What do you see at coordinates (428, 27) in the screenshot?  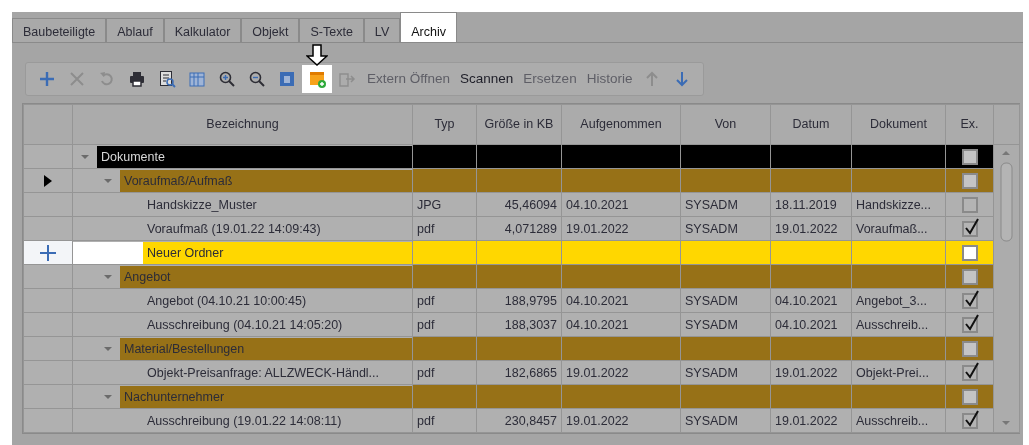 I see `tab: Archiv` at bounding box center [428, 27].